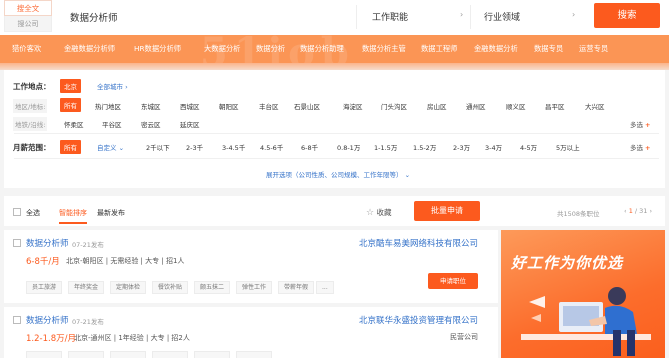  What do you see at coordinates (94, 17) in the screenshot?
I see `search-input: 数据分析师` at bounding box center [94, 17].